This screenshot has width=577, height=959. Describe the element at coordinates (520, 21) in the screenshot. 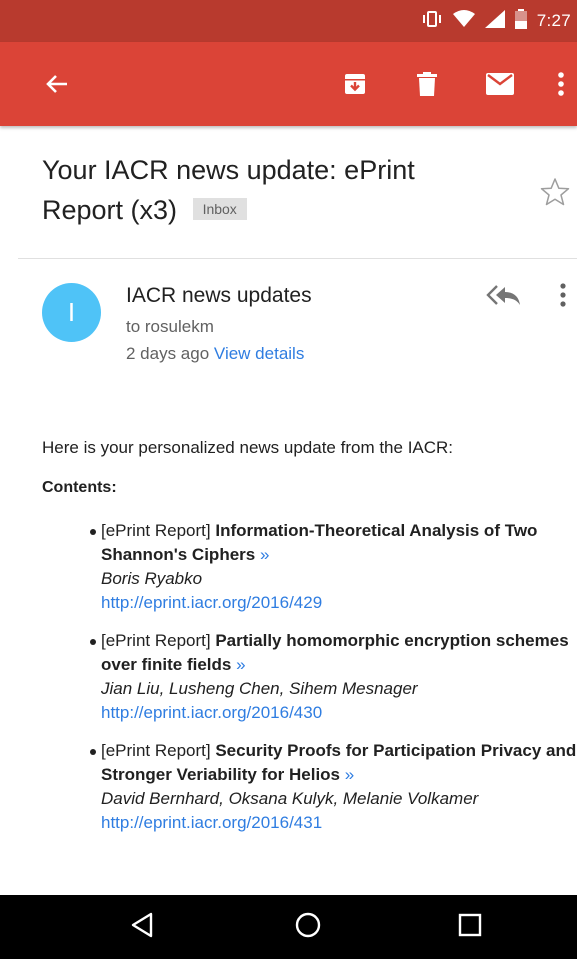

I see `battery-icon` at that location.